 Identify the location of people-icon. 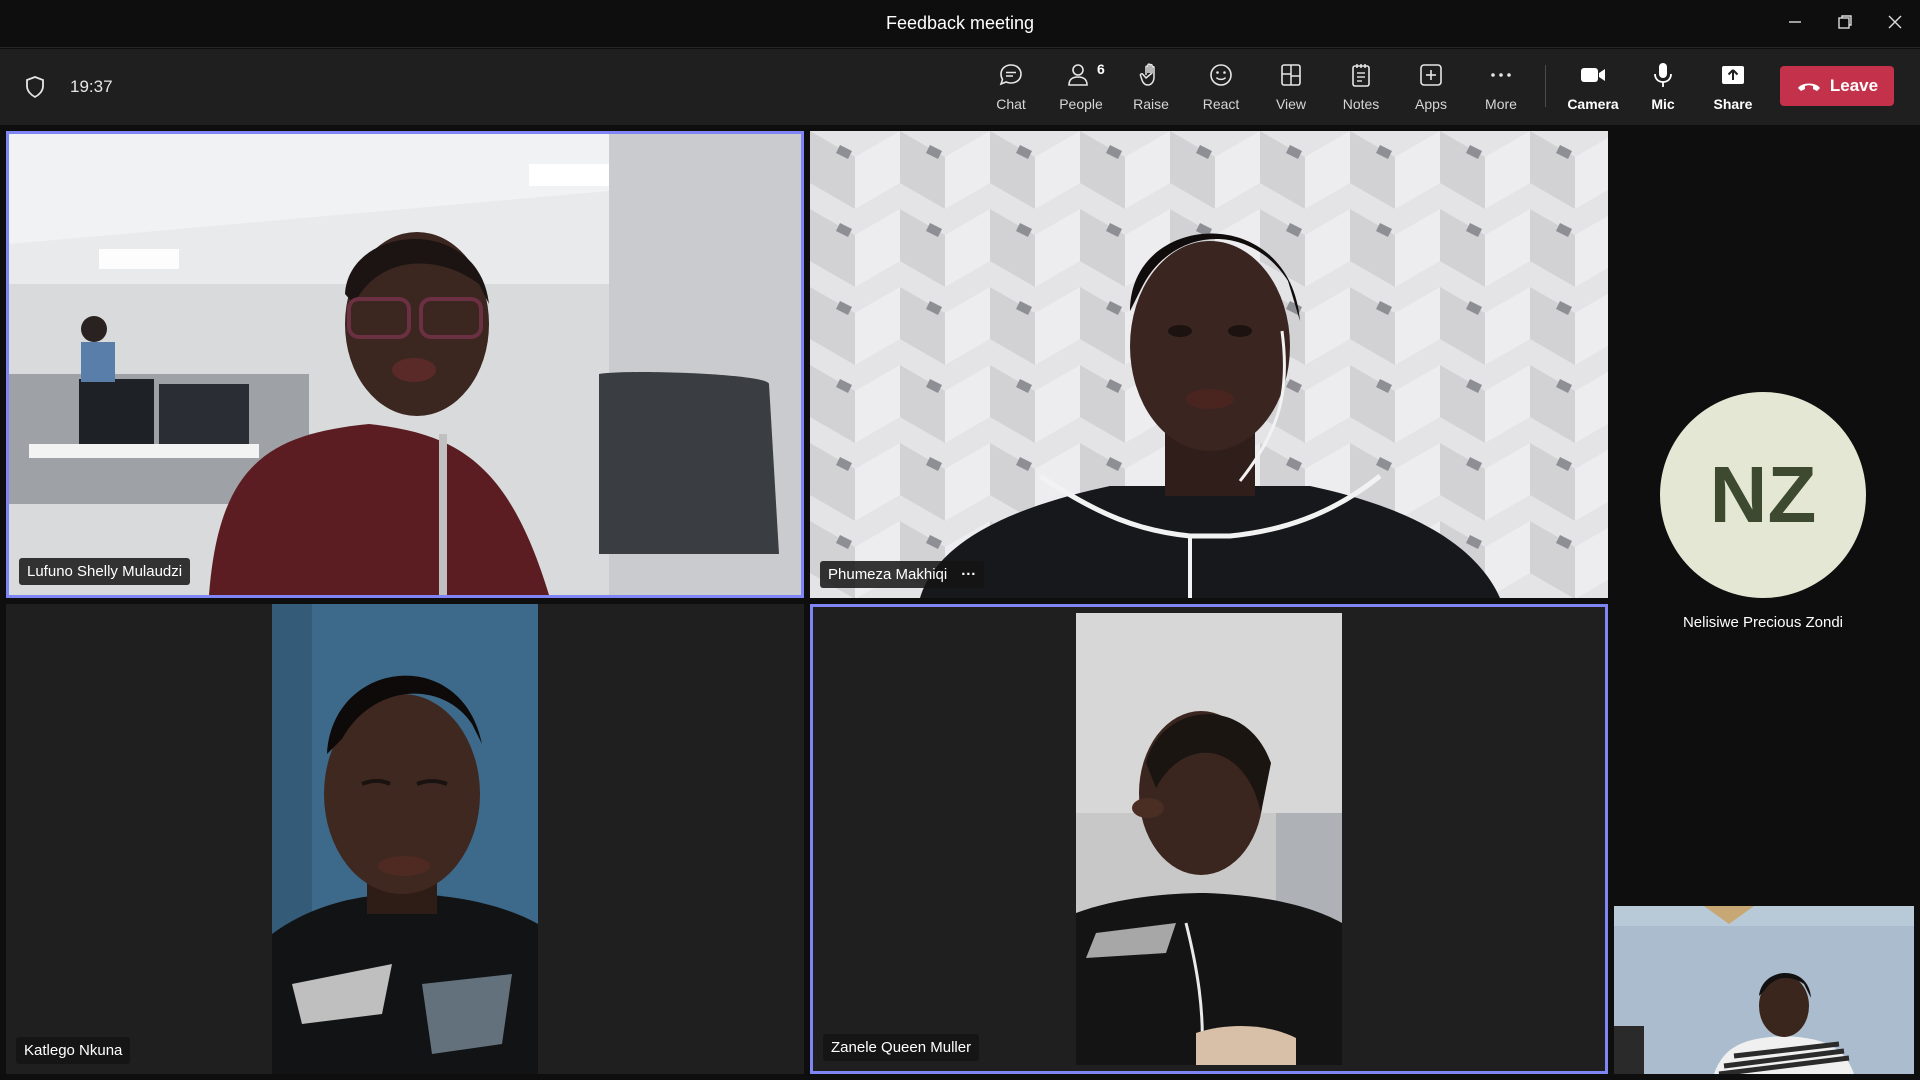
(1078, 75).